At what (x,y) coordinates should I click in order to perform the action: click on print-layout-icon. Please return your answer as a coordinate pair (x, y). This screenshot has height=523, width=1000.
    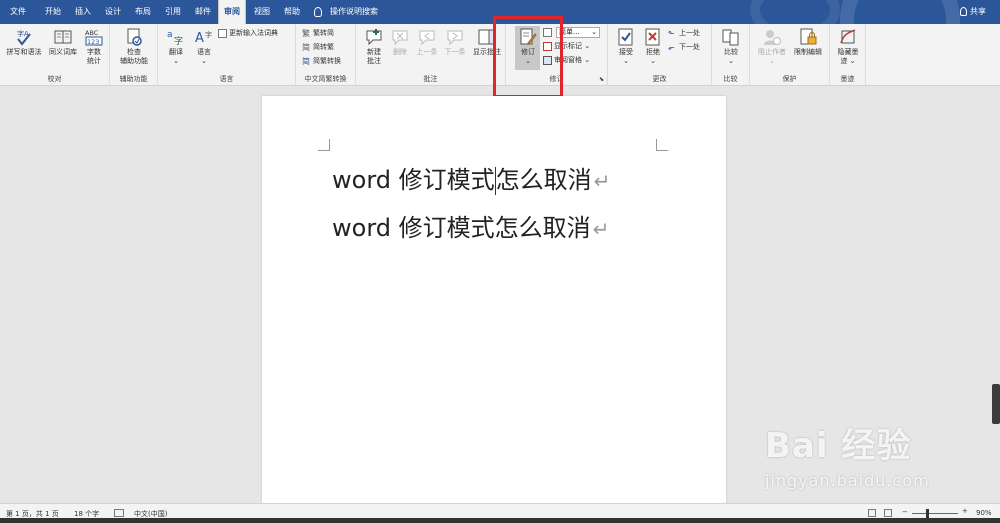
    Looking at the image, I should click on (888, 513).